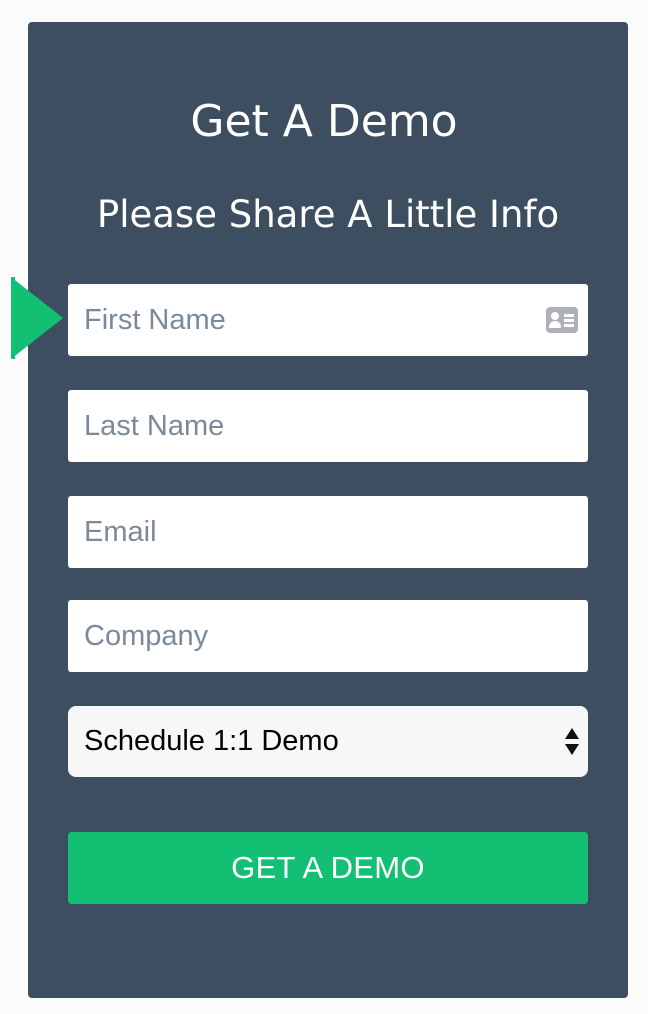 The height and width of the screenshot is (1014, 648). Describe the element at coordinates (328, 636) in the screenshot. I see `company-input` at that location.